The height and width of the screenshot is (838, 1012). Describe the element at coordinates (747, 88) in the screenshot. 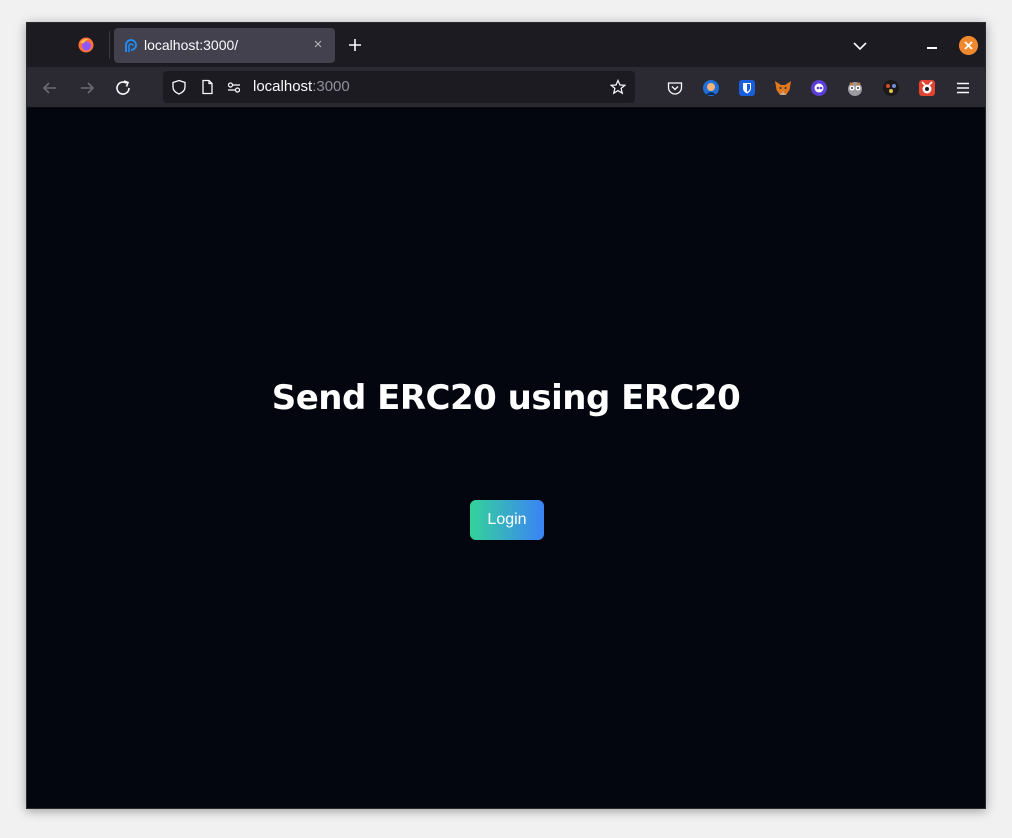

I see `bitwarden-icon` at that location.